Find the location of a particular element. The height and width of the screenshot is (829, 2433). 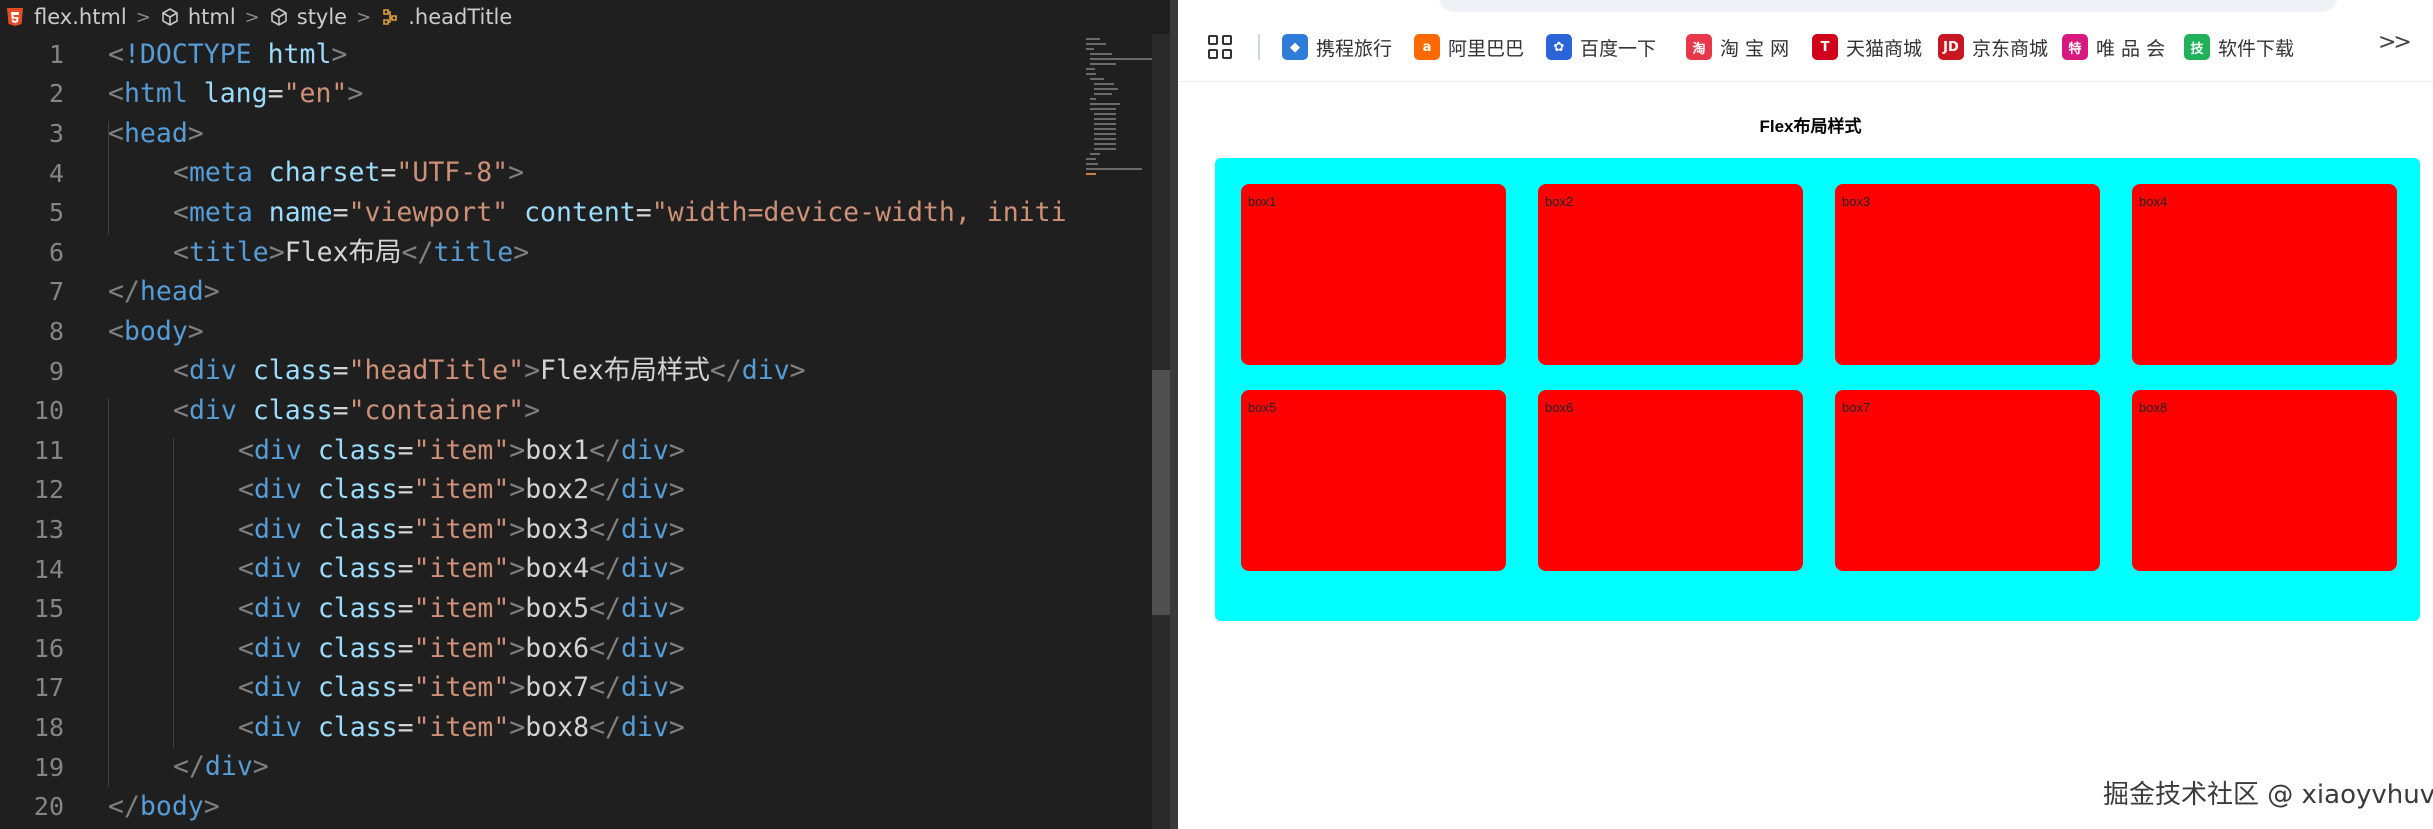

breadcrumb-item-file: flex.html is located at coordinates (66, 17).